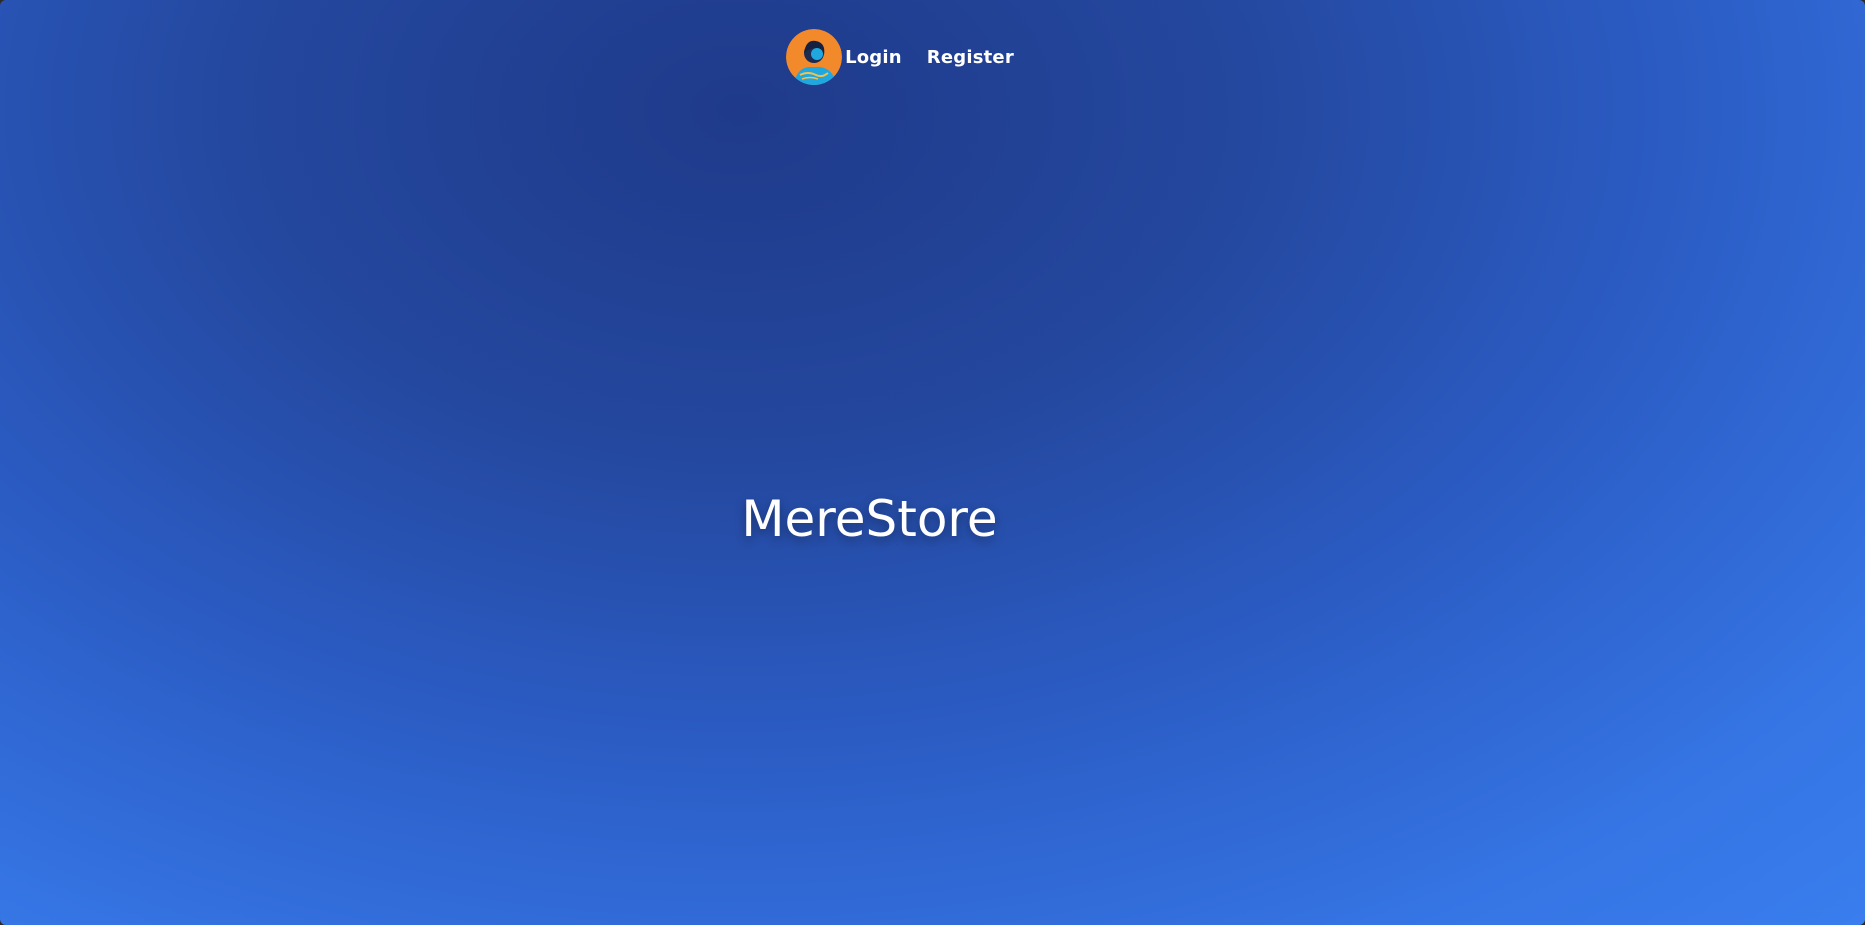  Describe the element at coordinates (970, 57) in the screenshot. I see `register-link: Register` at that location.